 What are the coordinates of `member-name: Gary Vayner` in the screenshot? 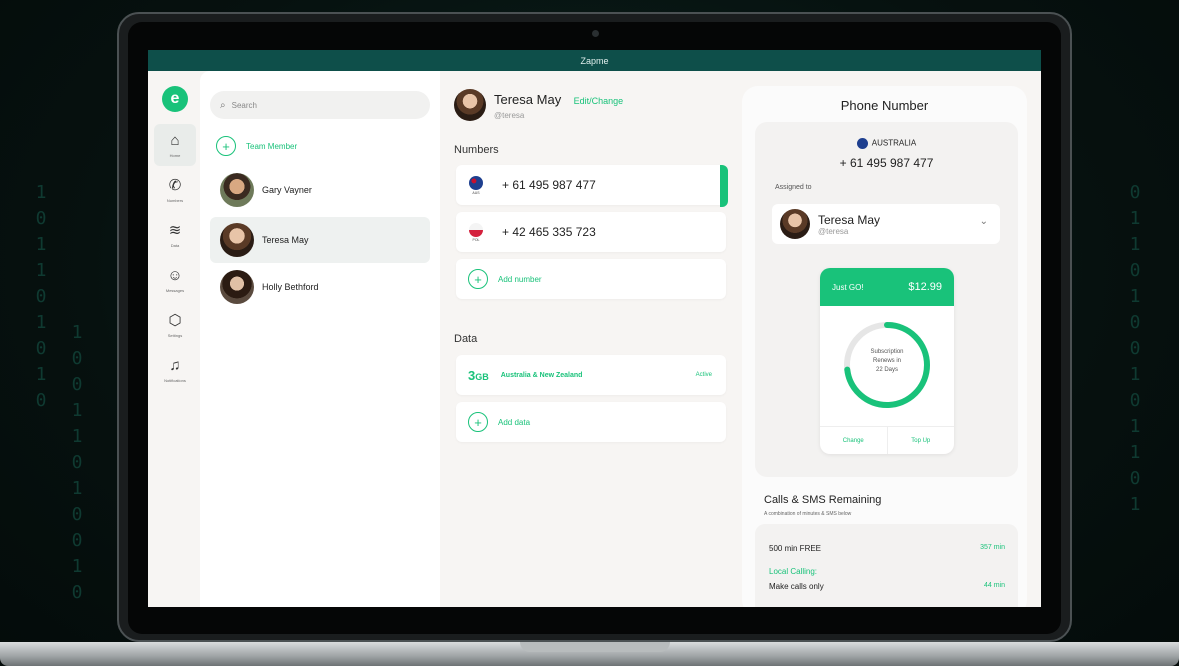 It's located at (287, 190).